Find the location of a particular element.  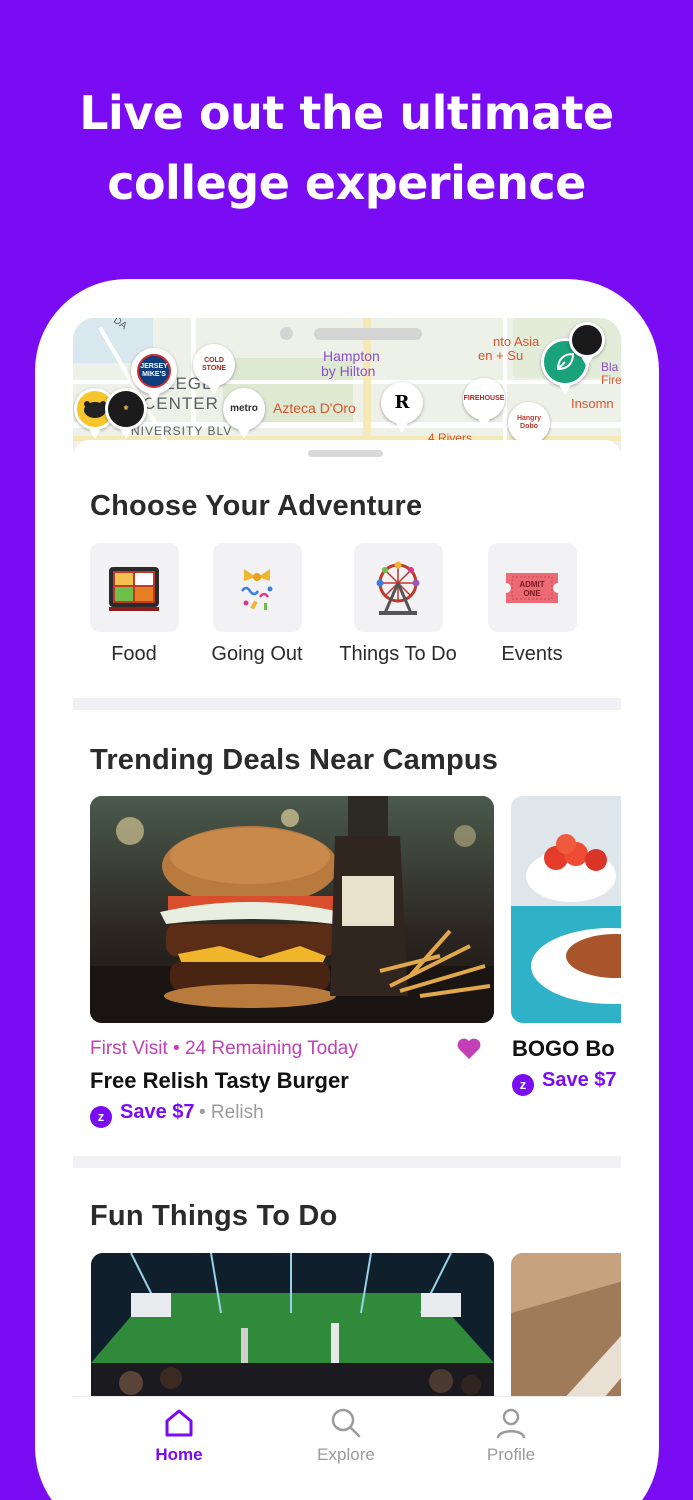

map-pin-4-rivers: R is located at coordinates (402, 407).